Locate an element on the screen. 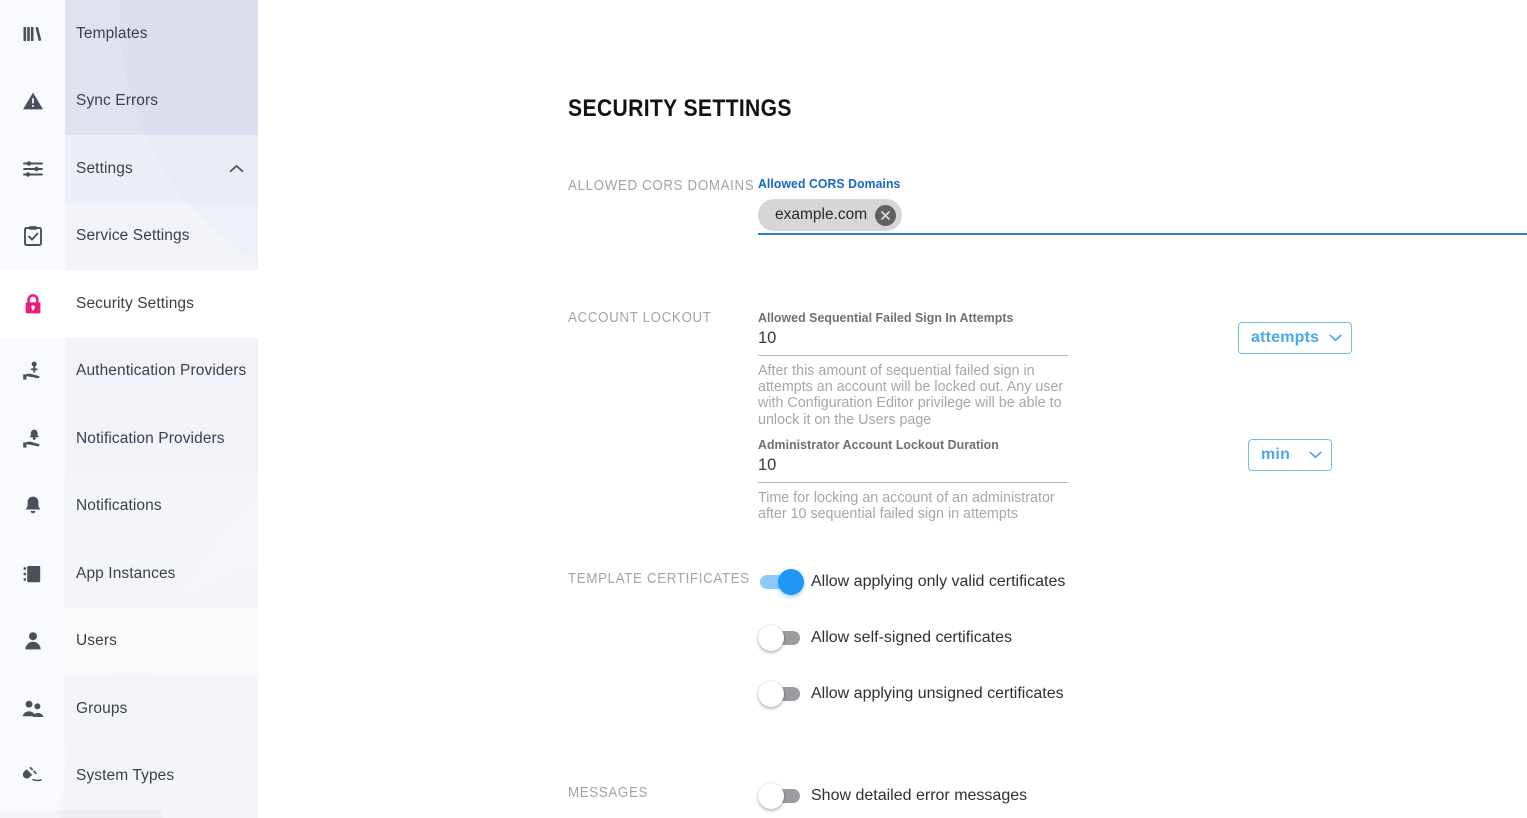 Image resolution: width=1527 pixels, height=818 pixels. sidebar-item-notifications: Notifications is located at coordinates (129, 506).